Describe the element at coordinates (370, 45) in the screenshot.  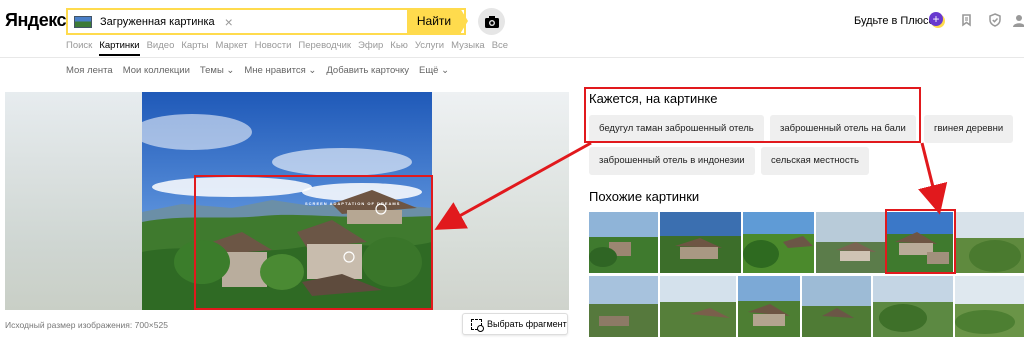
I see `nav-efir: Эфир` at that location.